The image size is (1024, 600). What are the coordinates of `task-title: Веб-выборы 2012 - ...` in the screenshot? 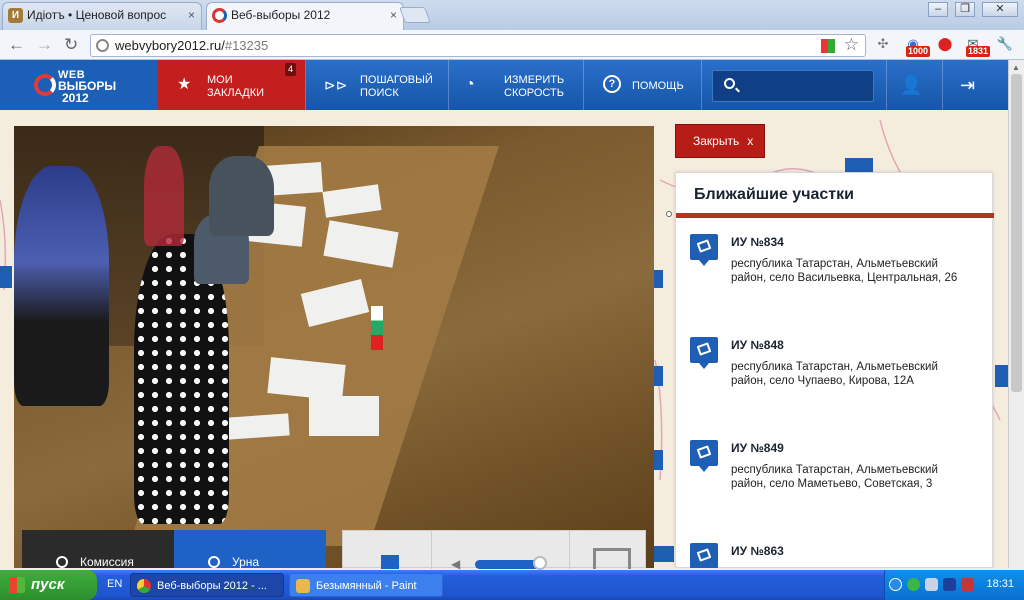 It's located at (212, 586).